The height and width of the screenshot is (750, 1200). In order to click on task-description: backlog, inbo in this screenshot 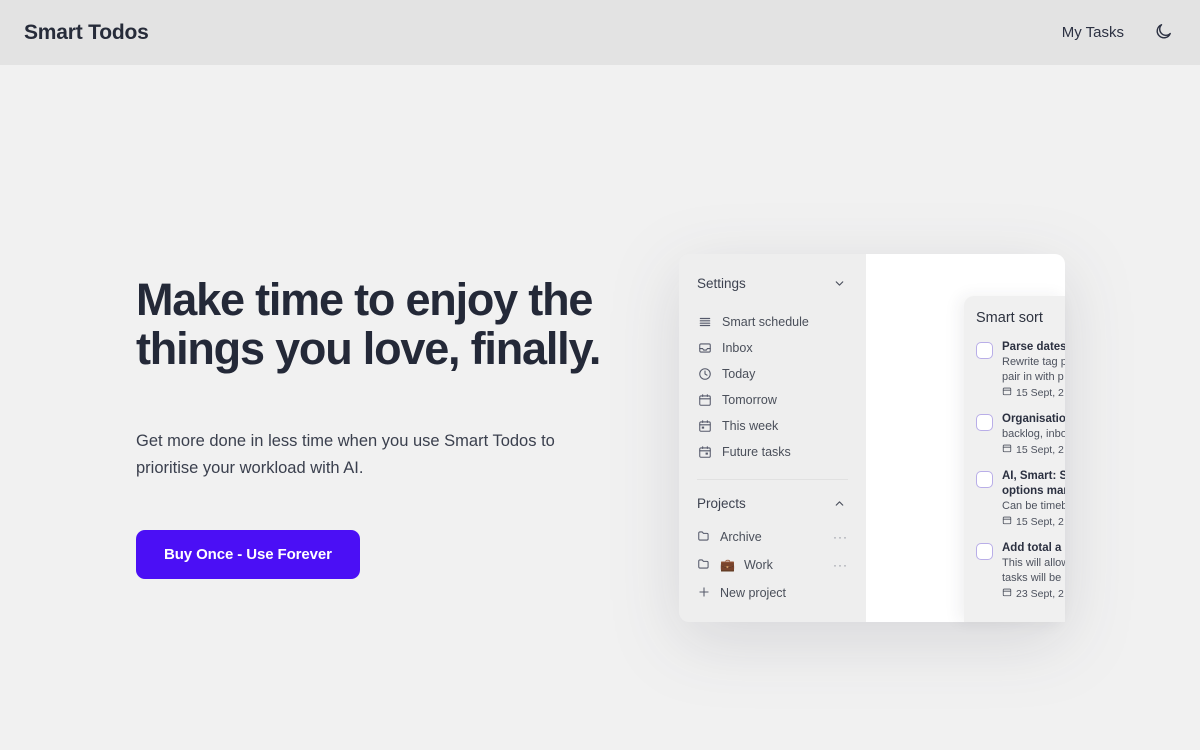, I will do `click(1033, 434)`.